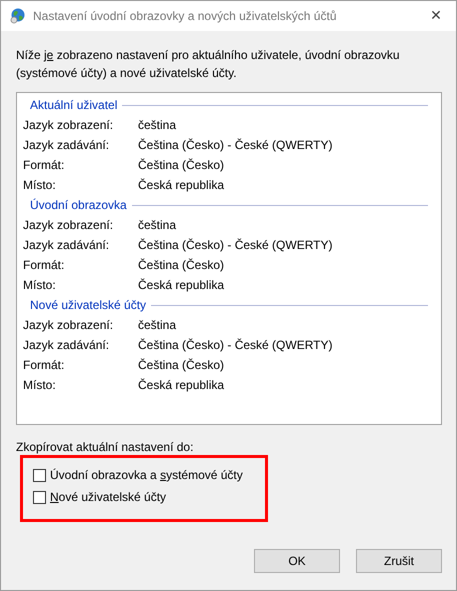  I want to click on window-title: Nastavení úvodní obrazovky a nových uživatelských účtů, so click(185, 16).